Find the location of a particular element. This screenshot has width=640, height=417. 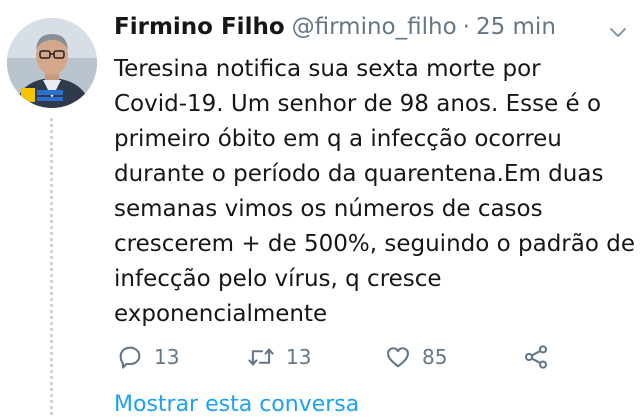

reply-button: 13 is located at coordinates (147, 357).